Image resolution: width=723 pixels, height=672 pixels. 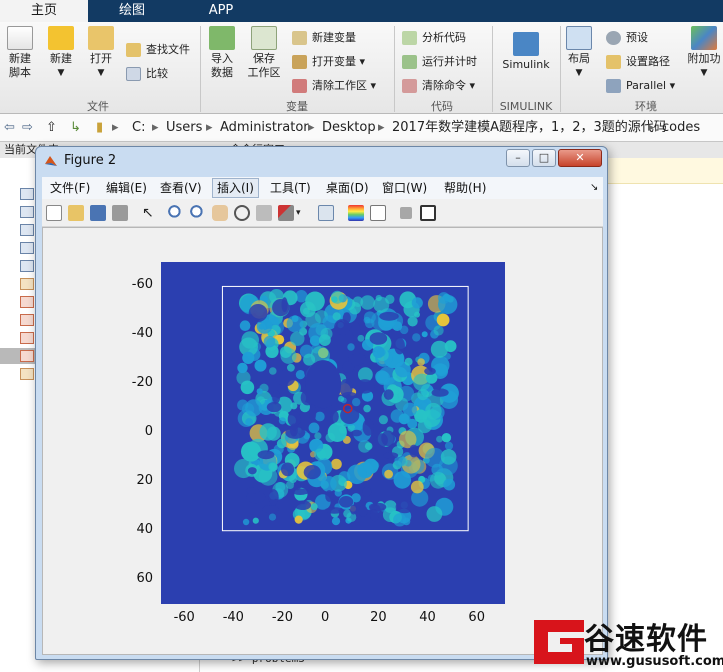 I want to click on simulink-button: Simulink, so click(x=526, y=49).